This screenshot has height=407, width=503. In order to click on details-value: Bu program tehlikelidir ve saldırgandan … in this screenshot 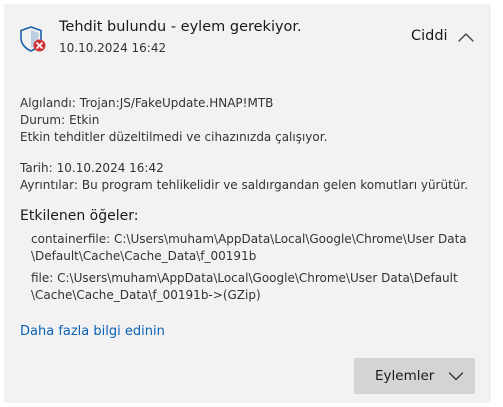, I will do `click(275, 185)`.